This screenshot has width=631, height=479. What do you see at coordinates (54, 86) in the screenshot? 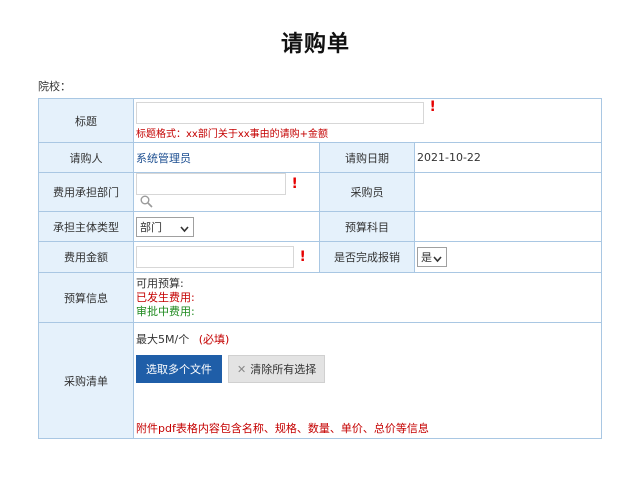
I see `school-label: 院校：` at bounding box center [54, 86].